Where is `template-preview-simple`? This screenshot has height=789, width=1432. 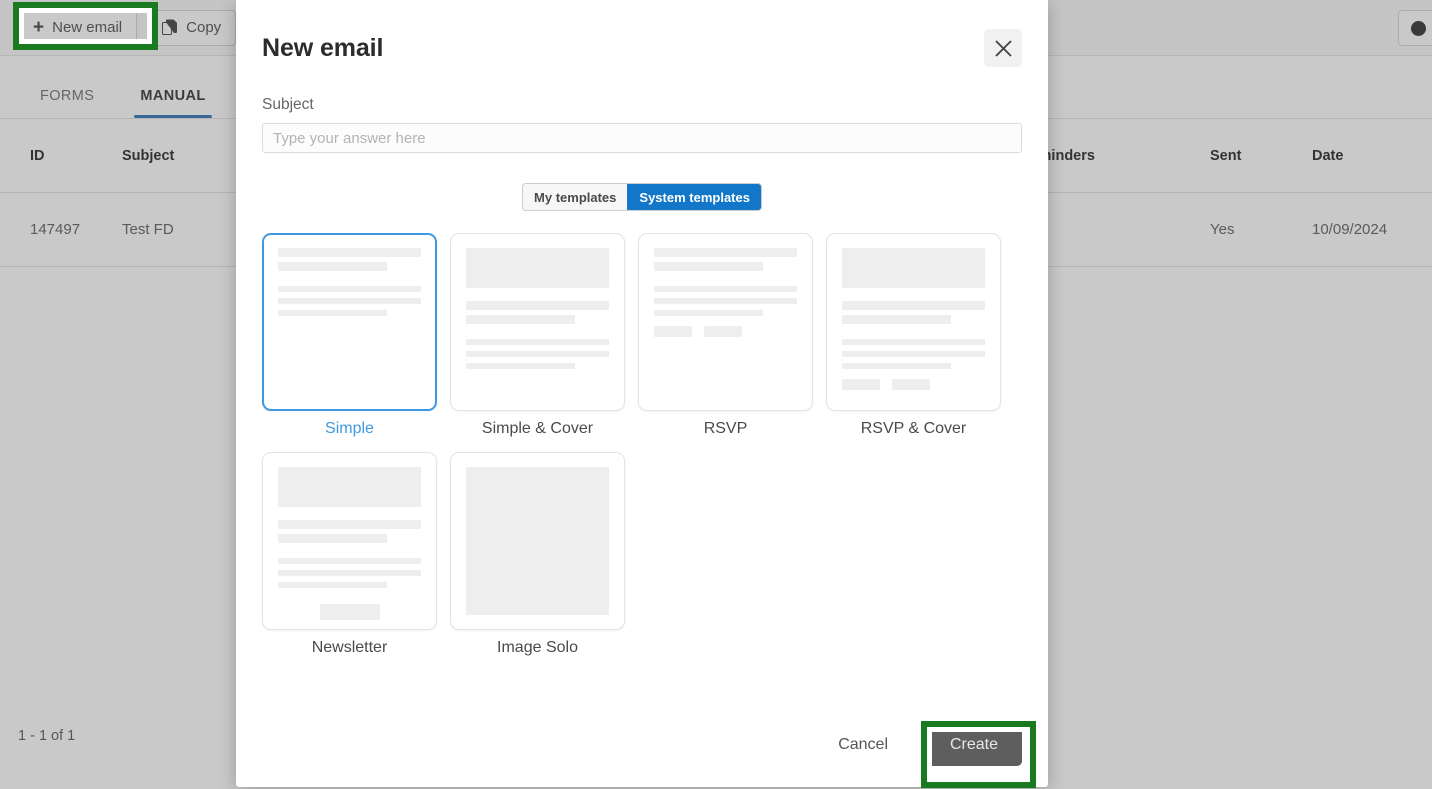 template-preview-simple is located at coordinates (349, 322).